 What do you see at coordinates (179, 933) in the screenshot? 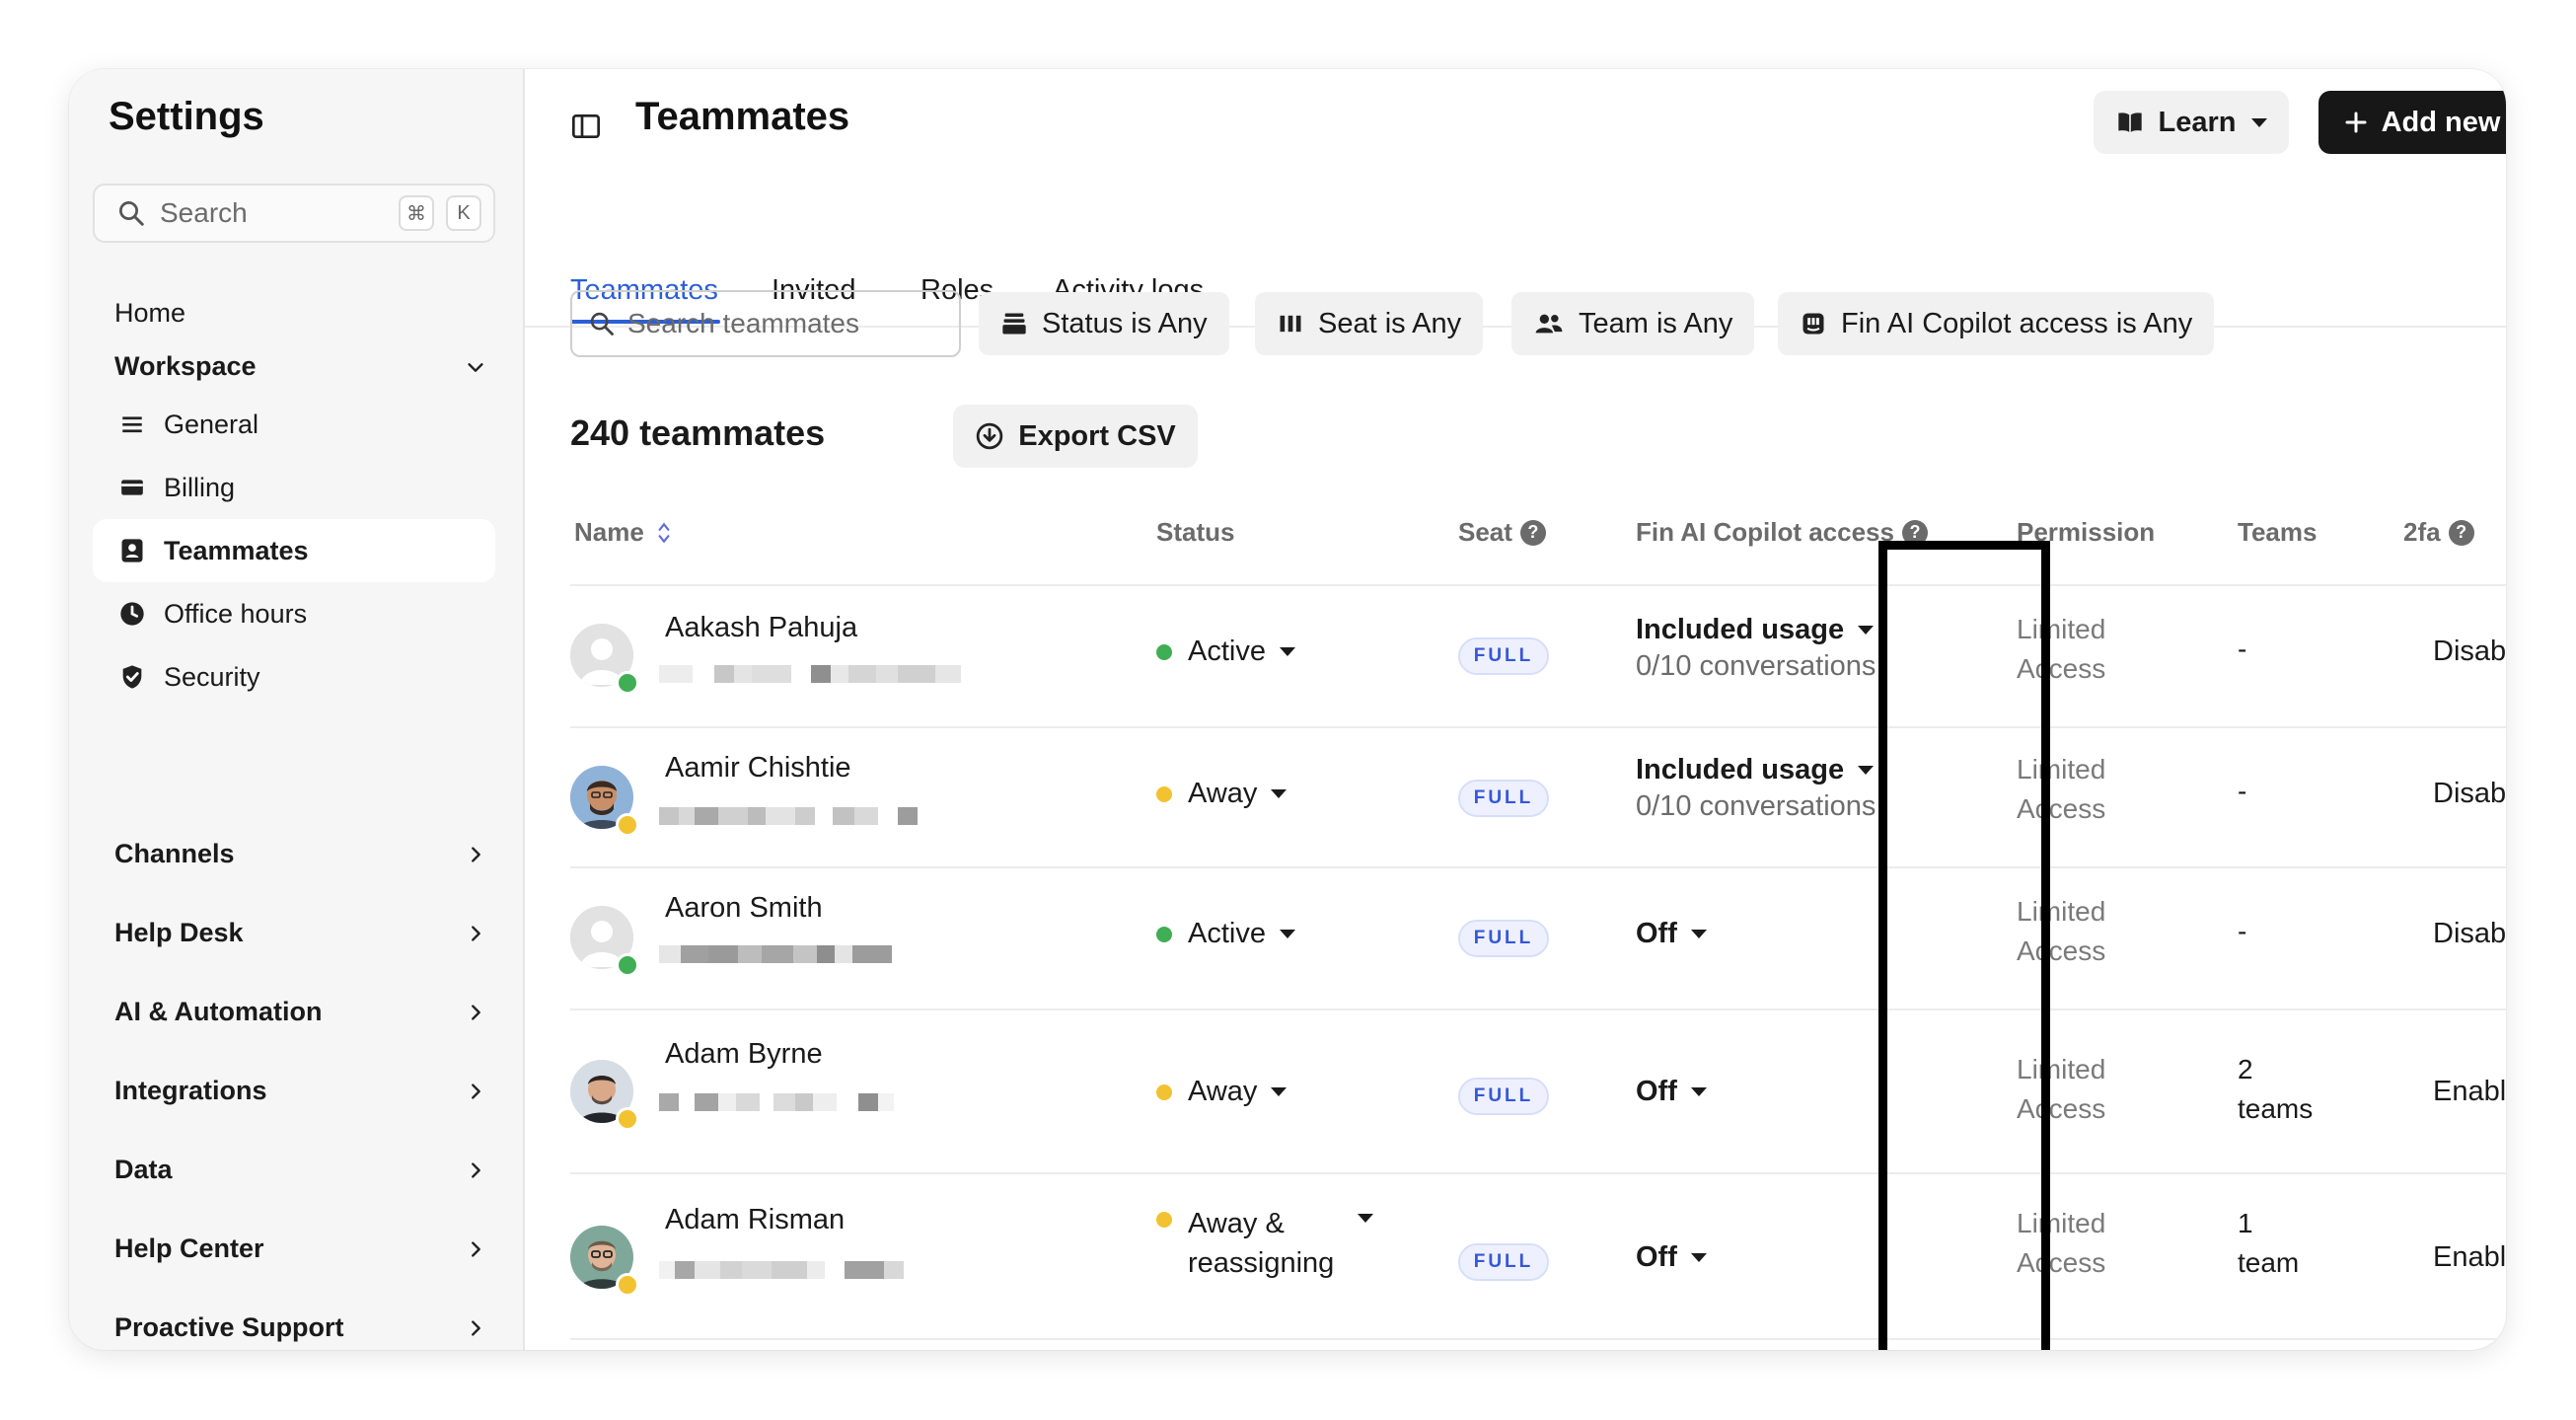
I see `sidebar-group-label: Help Desk` at bounding box center [179, 933].